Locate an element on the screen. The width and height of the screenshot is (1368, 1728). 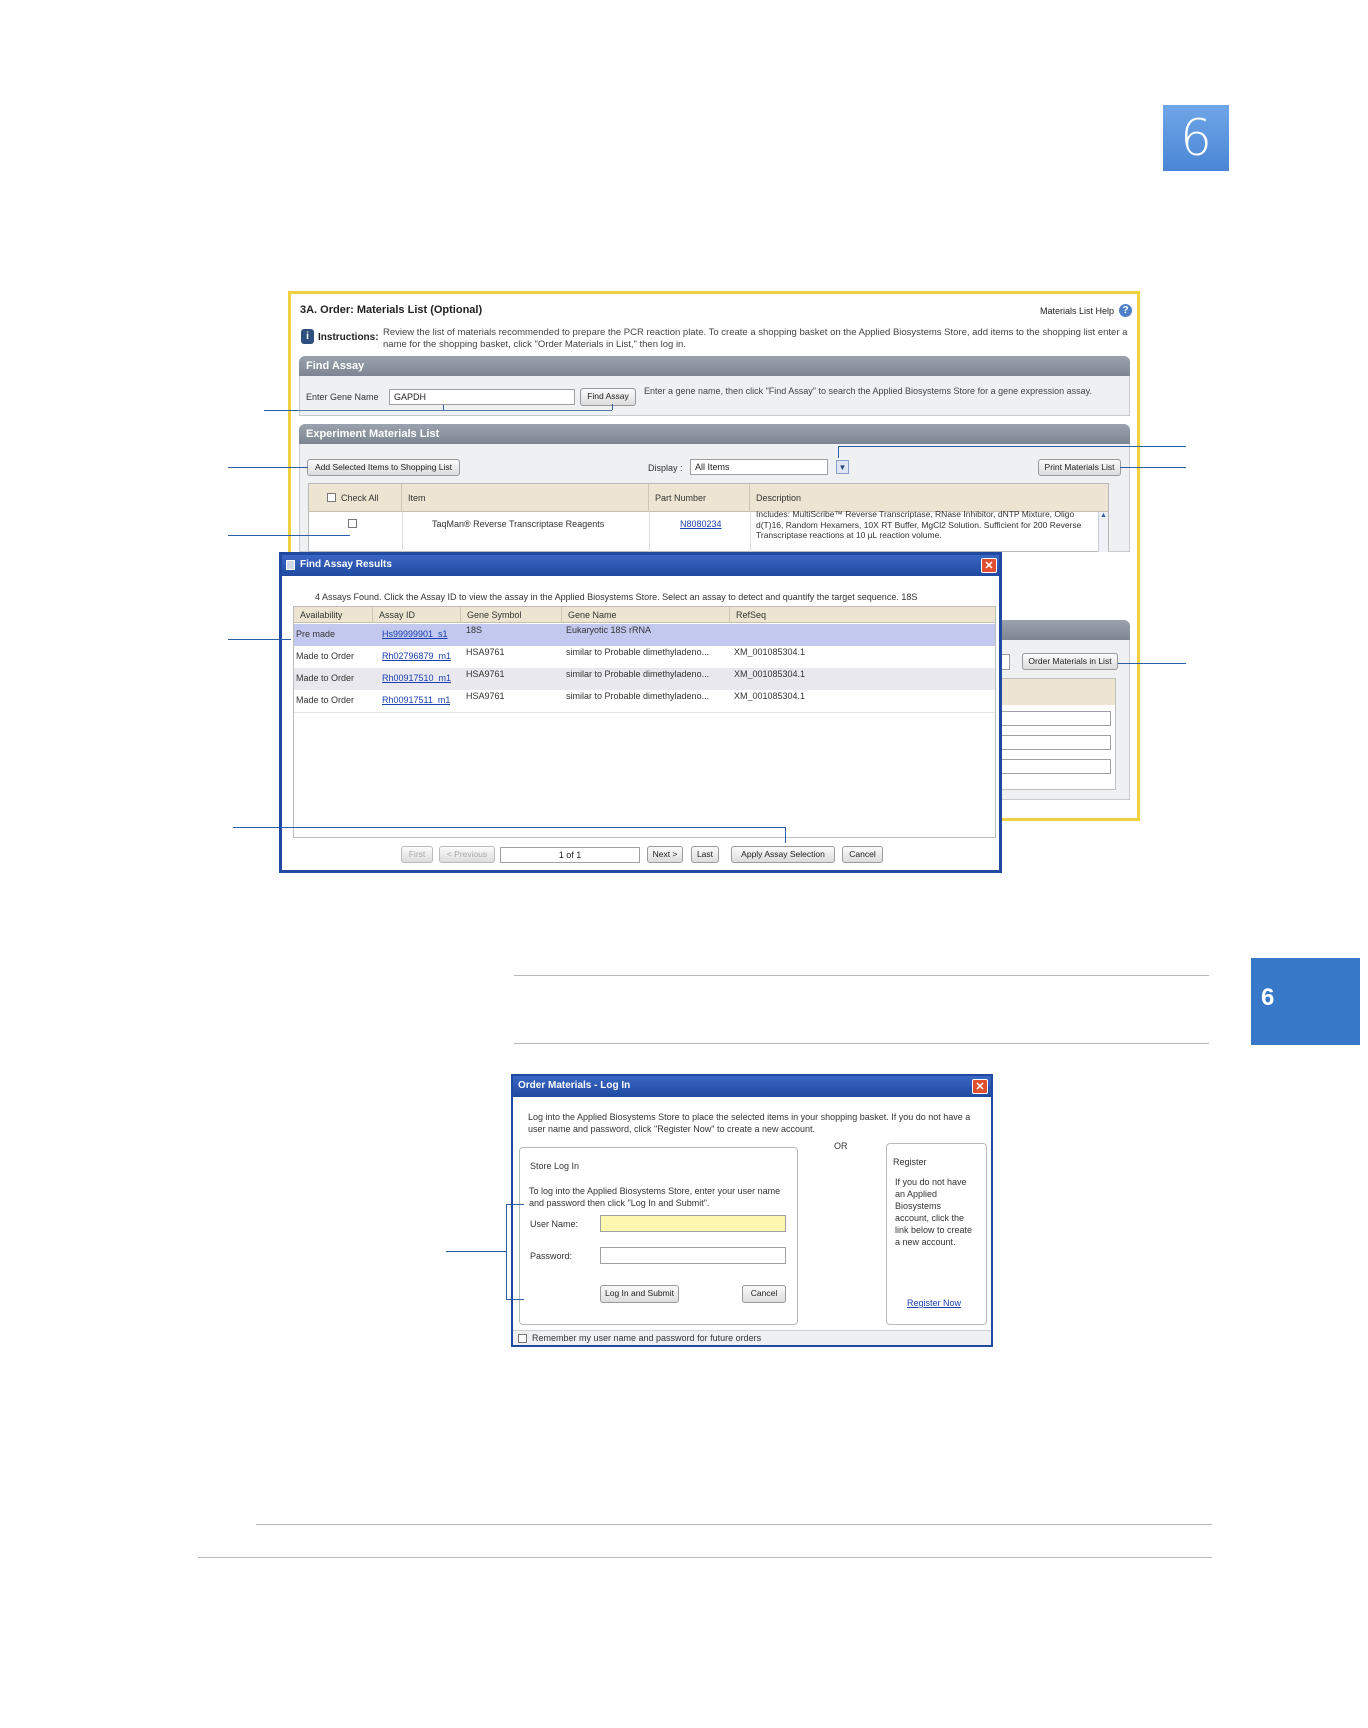
find-assay-header: Find Assay is located at coordinates (714, 366).